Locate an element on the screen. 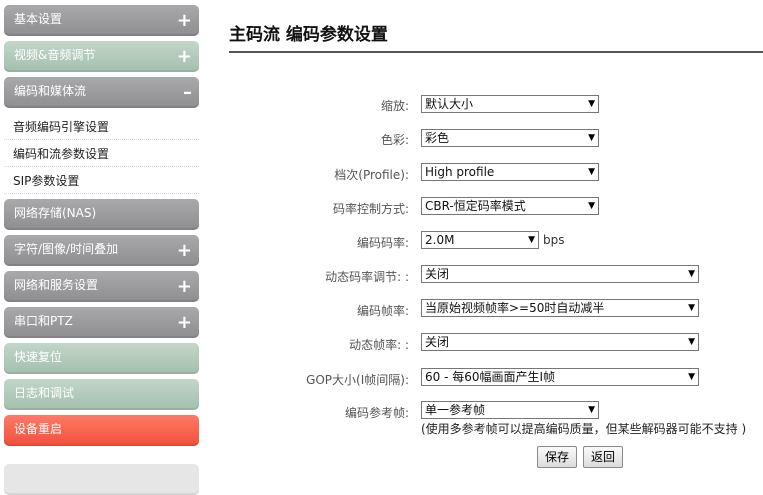 The image size is (763, 495). sidebar-item-audio-encoder: 音频编码引擎设置 is located at coordinates (101, 127).